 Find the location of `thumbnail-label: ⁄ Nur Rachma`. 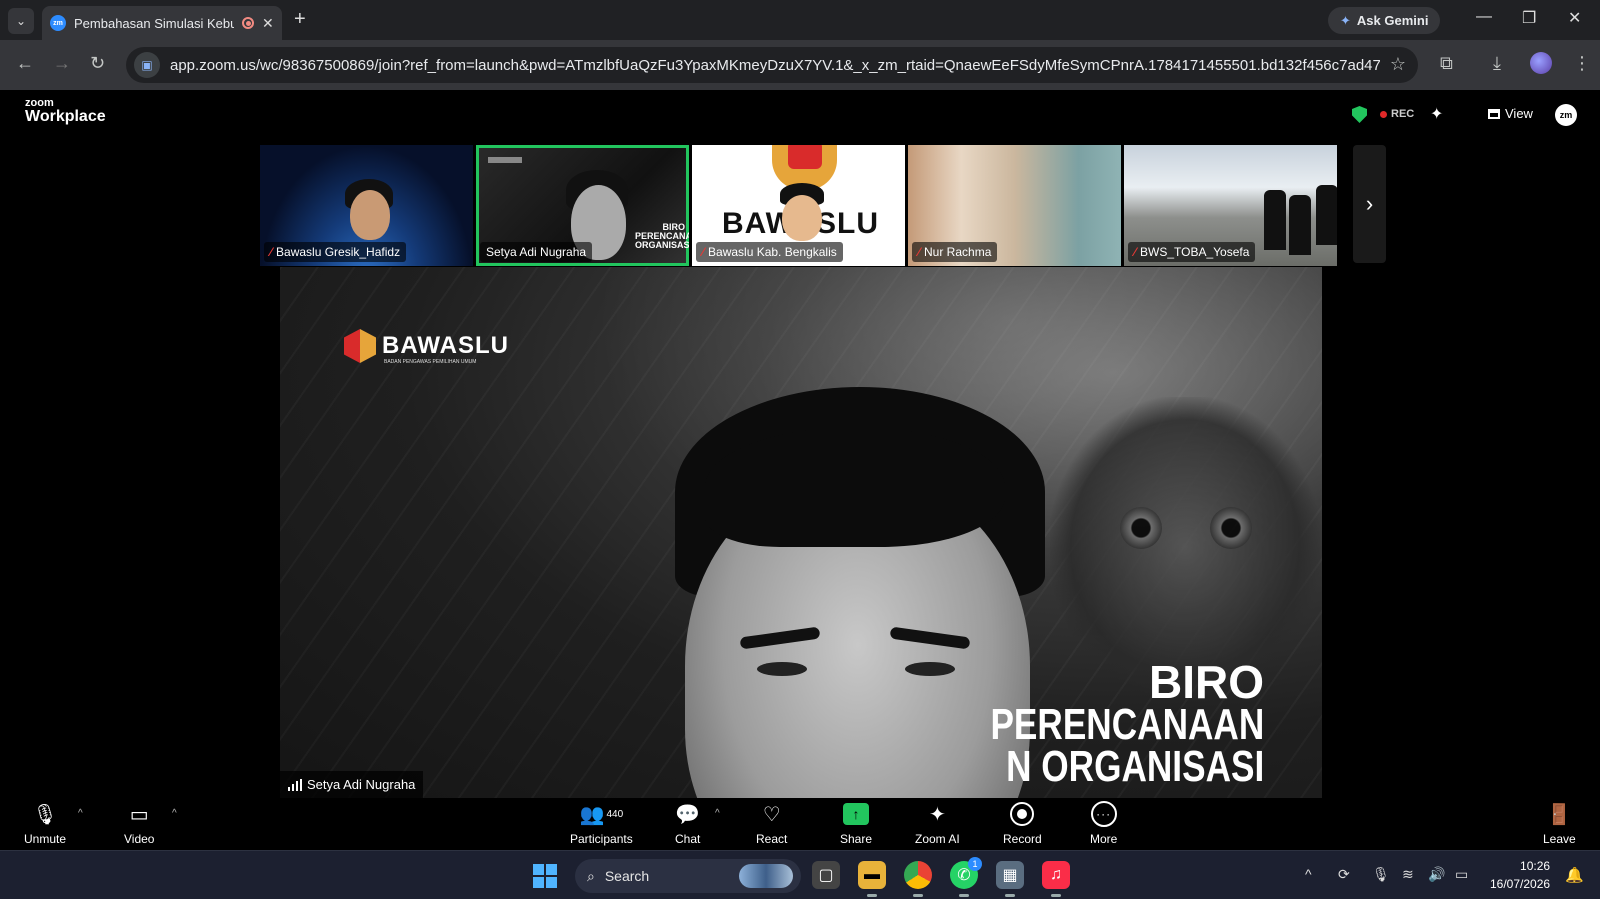

thumbnail-label: ⁄ Nur Rachma is located at coordinates (955, 252).